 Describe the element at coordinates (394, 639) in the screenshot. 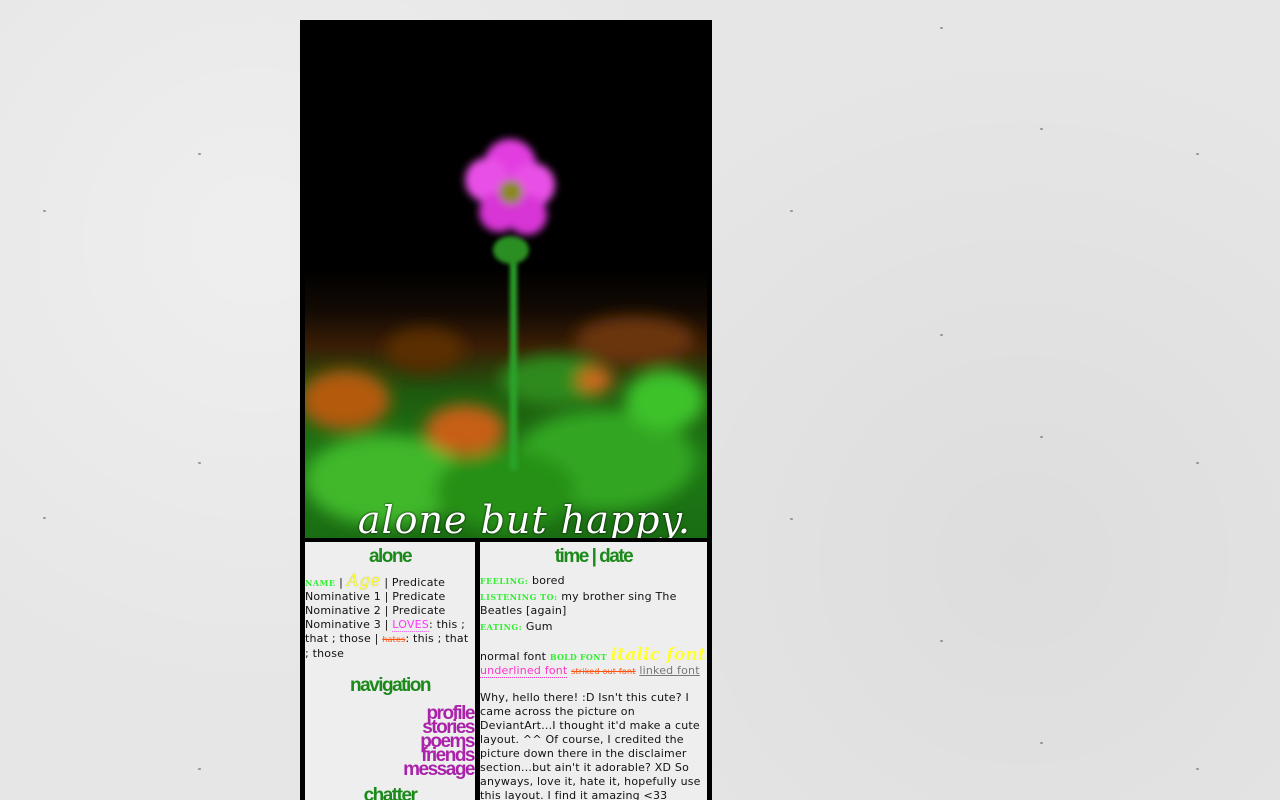

I see `hates-label: hates` at that location.